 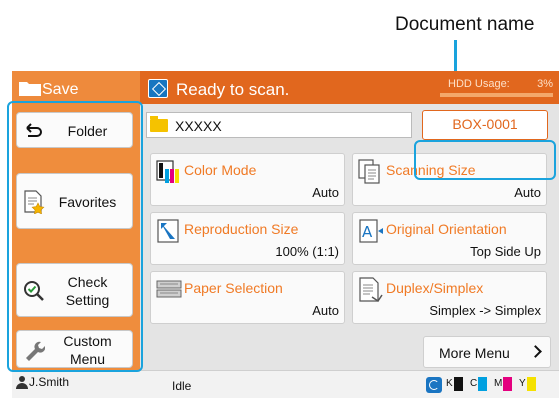 I want to click on reproduction-size-value: 100% (1:1), so click(x=307, y=251).